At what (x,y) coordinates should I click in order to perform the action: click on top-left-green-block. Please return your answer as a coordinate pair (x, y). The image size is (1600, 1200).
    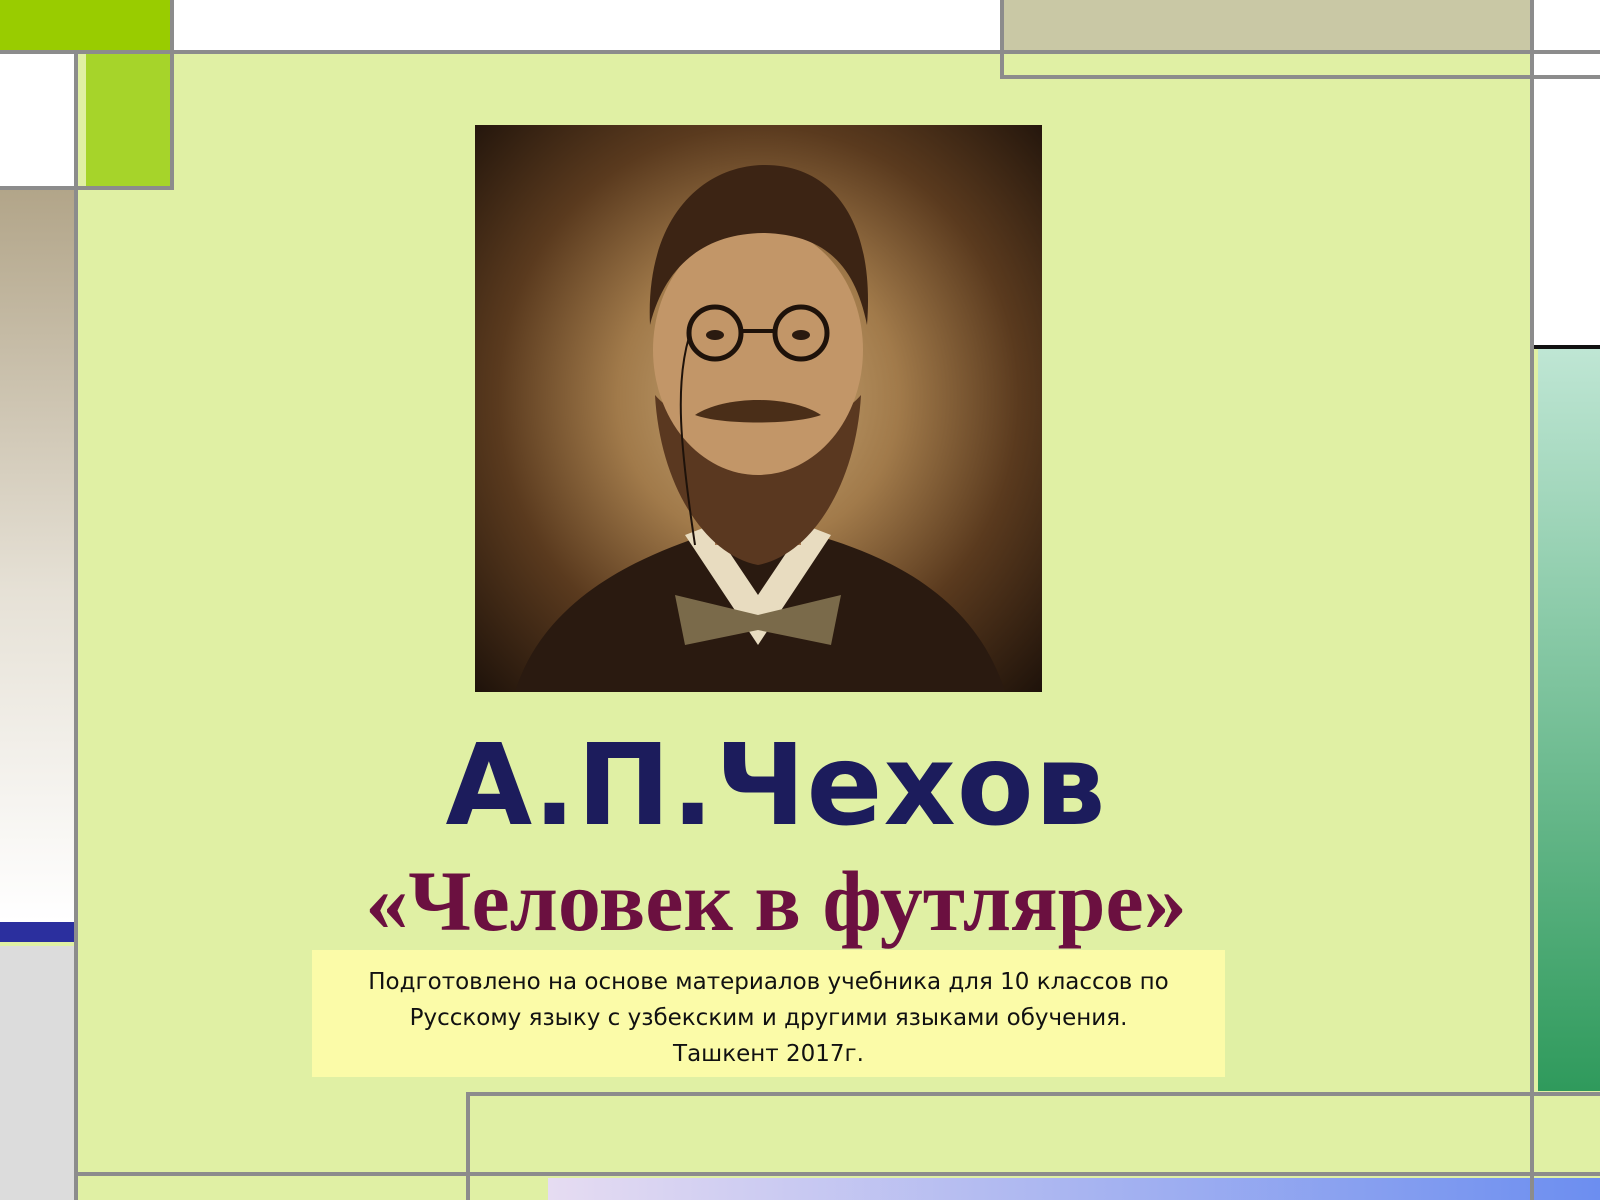
    Looking at the image, I should click on (86, 25).